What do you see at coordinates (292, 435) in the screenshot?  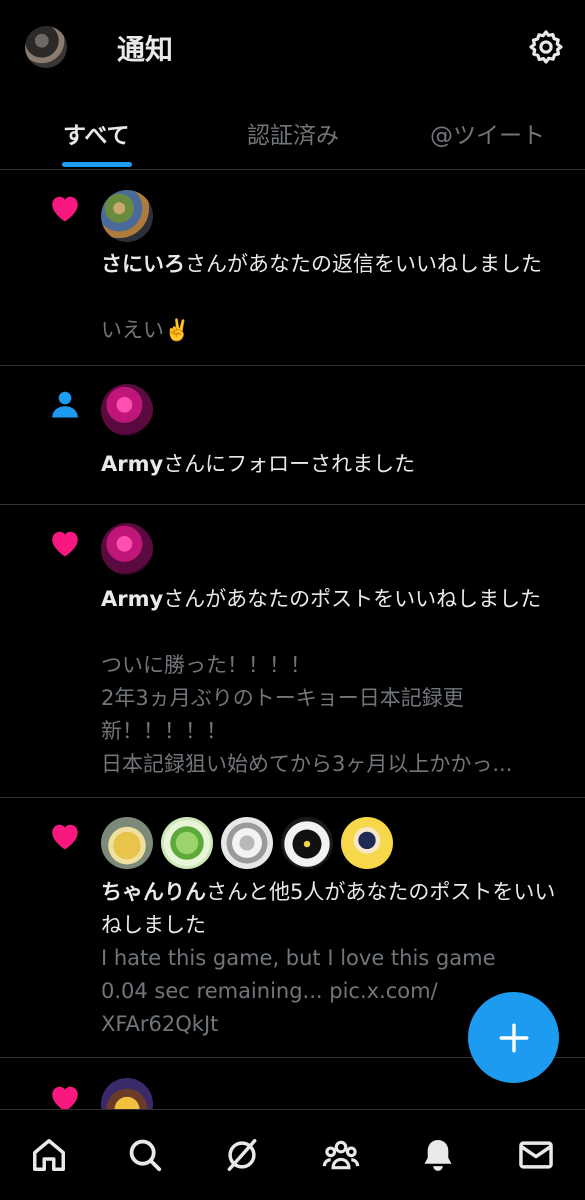 I see `notification-item: Armyさんにフォローされました` at bounding box center [292, 435].